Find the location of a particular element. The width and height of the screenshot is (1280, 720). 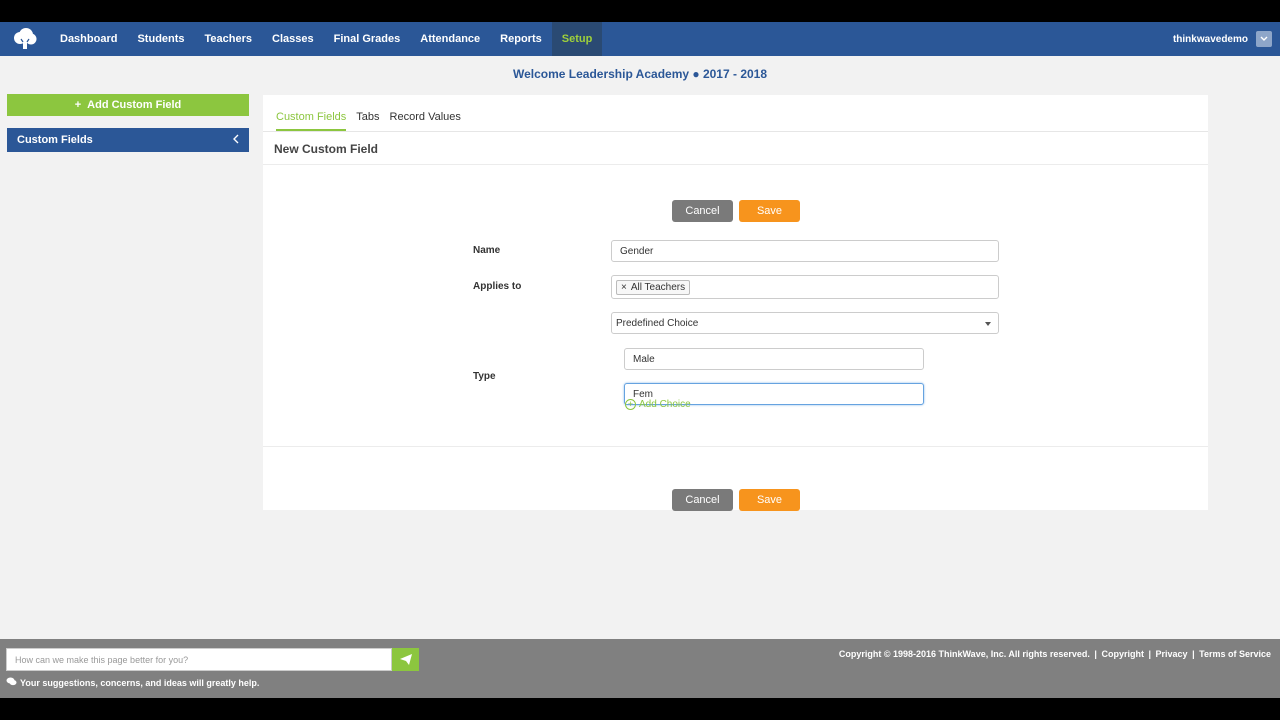

nav-students: Students is located at coordinates (160, 39).